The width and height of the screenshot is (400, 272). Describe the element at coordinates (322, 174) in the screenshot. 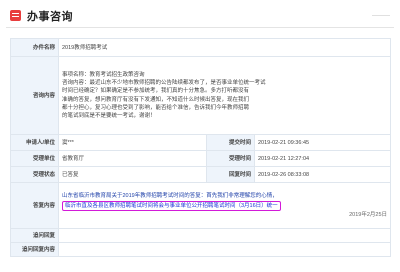

I see `value-reply-time: 2019-02-26 08:33:08` at that location.